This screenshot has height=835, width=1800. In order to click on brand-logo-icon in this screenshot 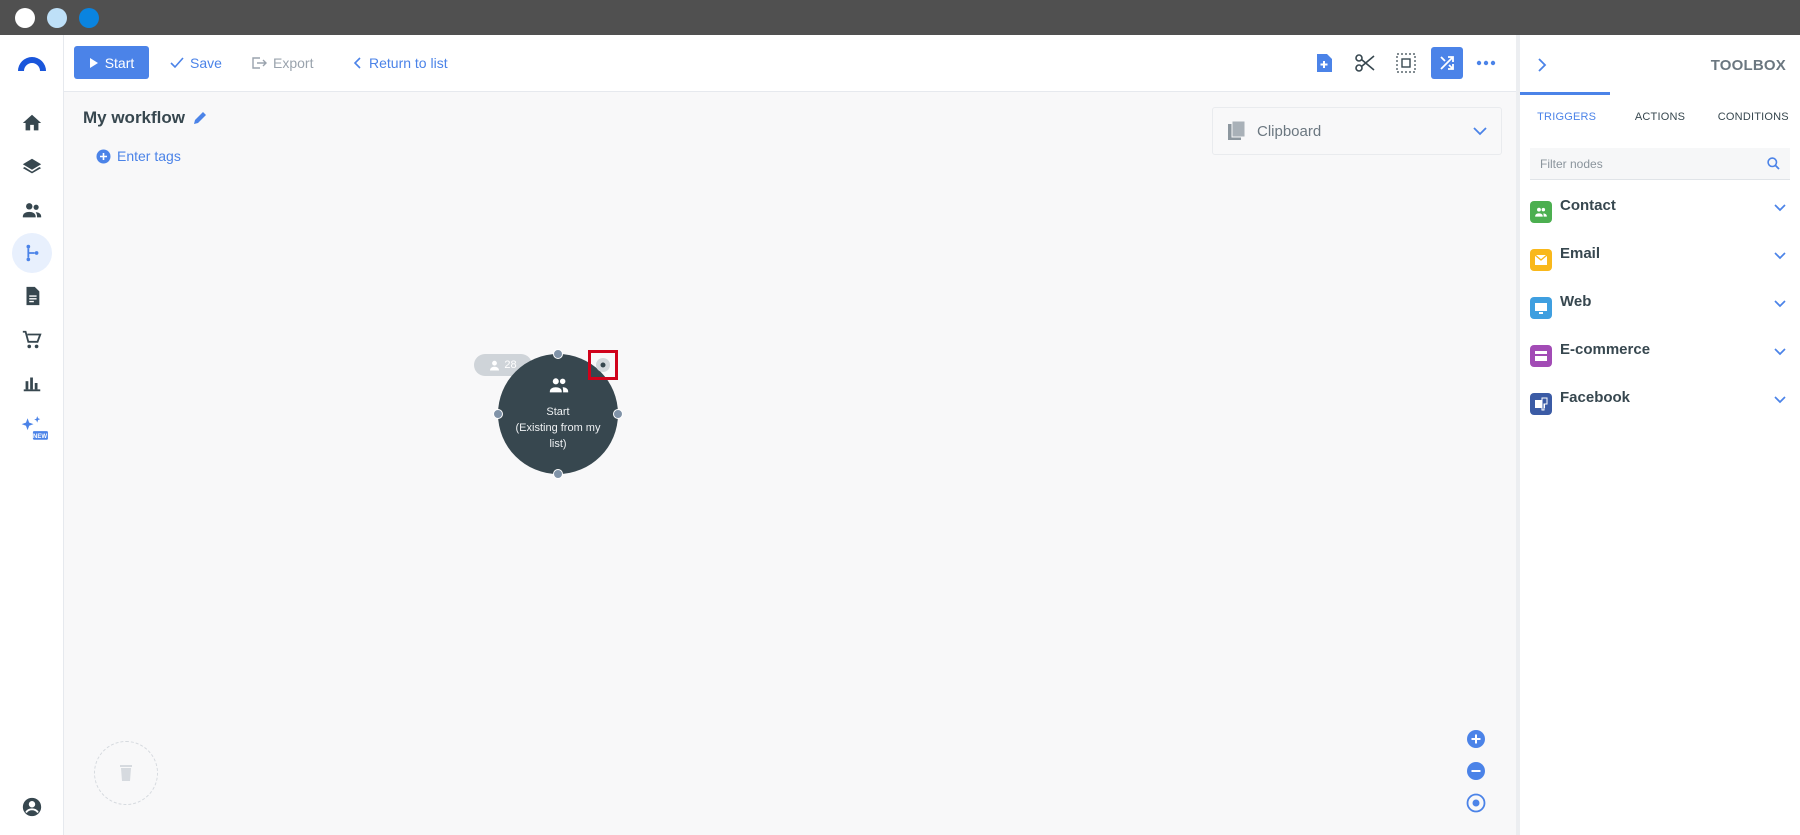, I will do `click(32, 63)`.